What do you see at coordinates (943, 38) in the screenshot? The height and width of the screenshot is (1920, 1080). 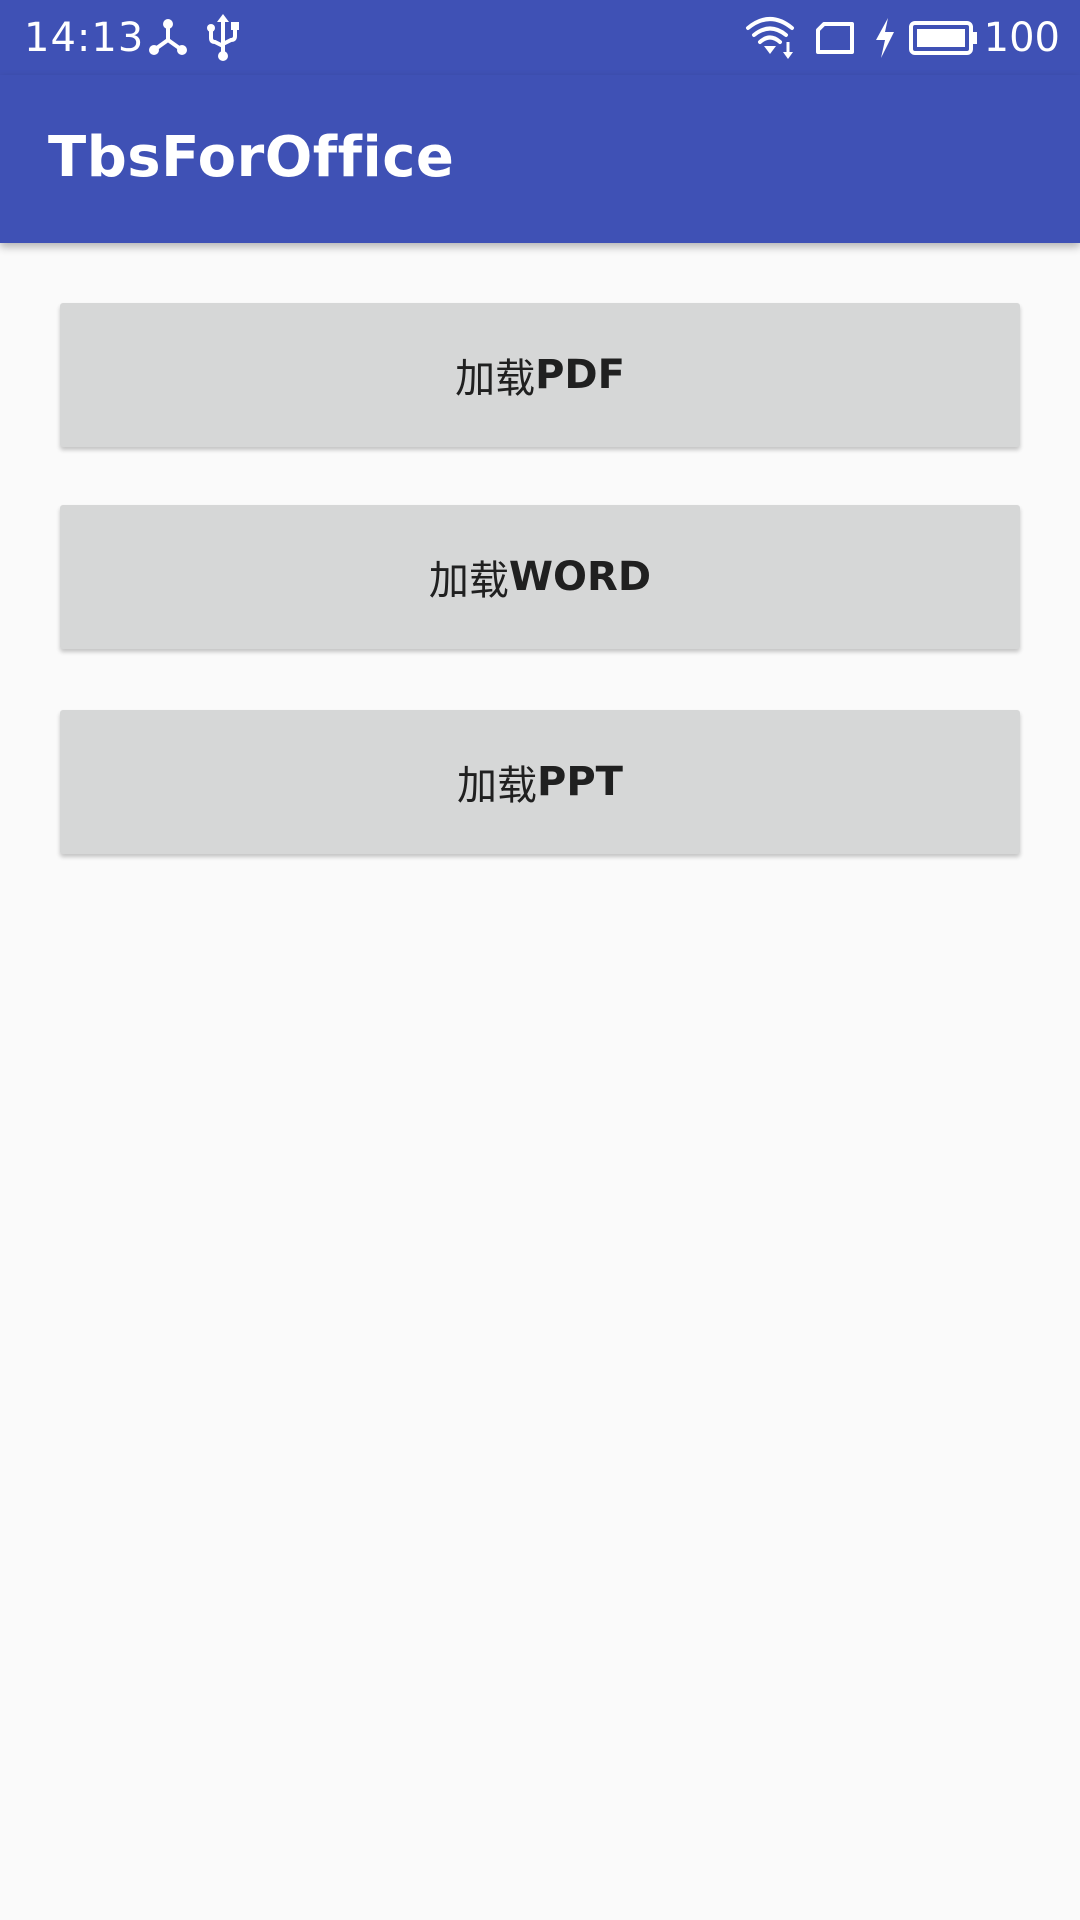 I see `battery-icon` at bounding box center [943, 38].